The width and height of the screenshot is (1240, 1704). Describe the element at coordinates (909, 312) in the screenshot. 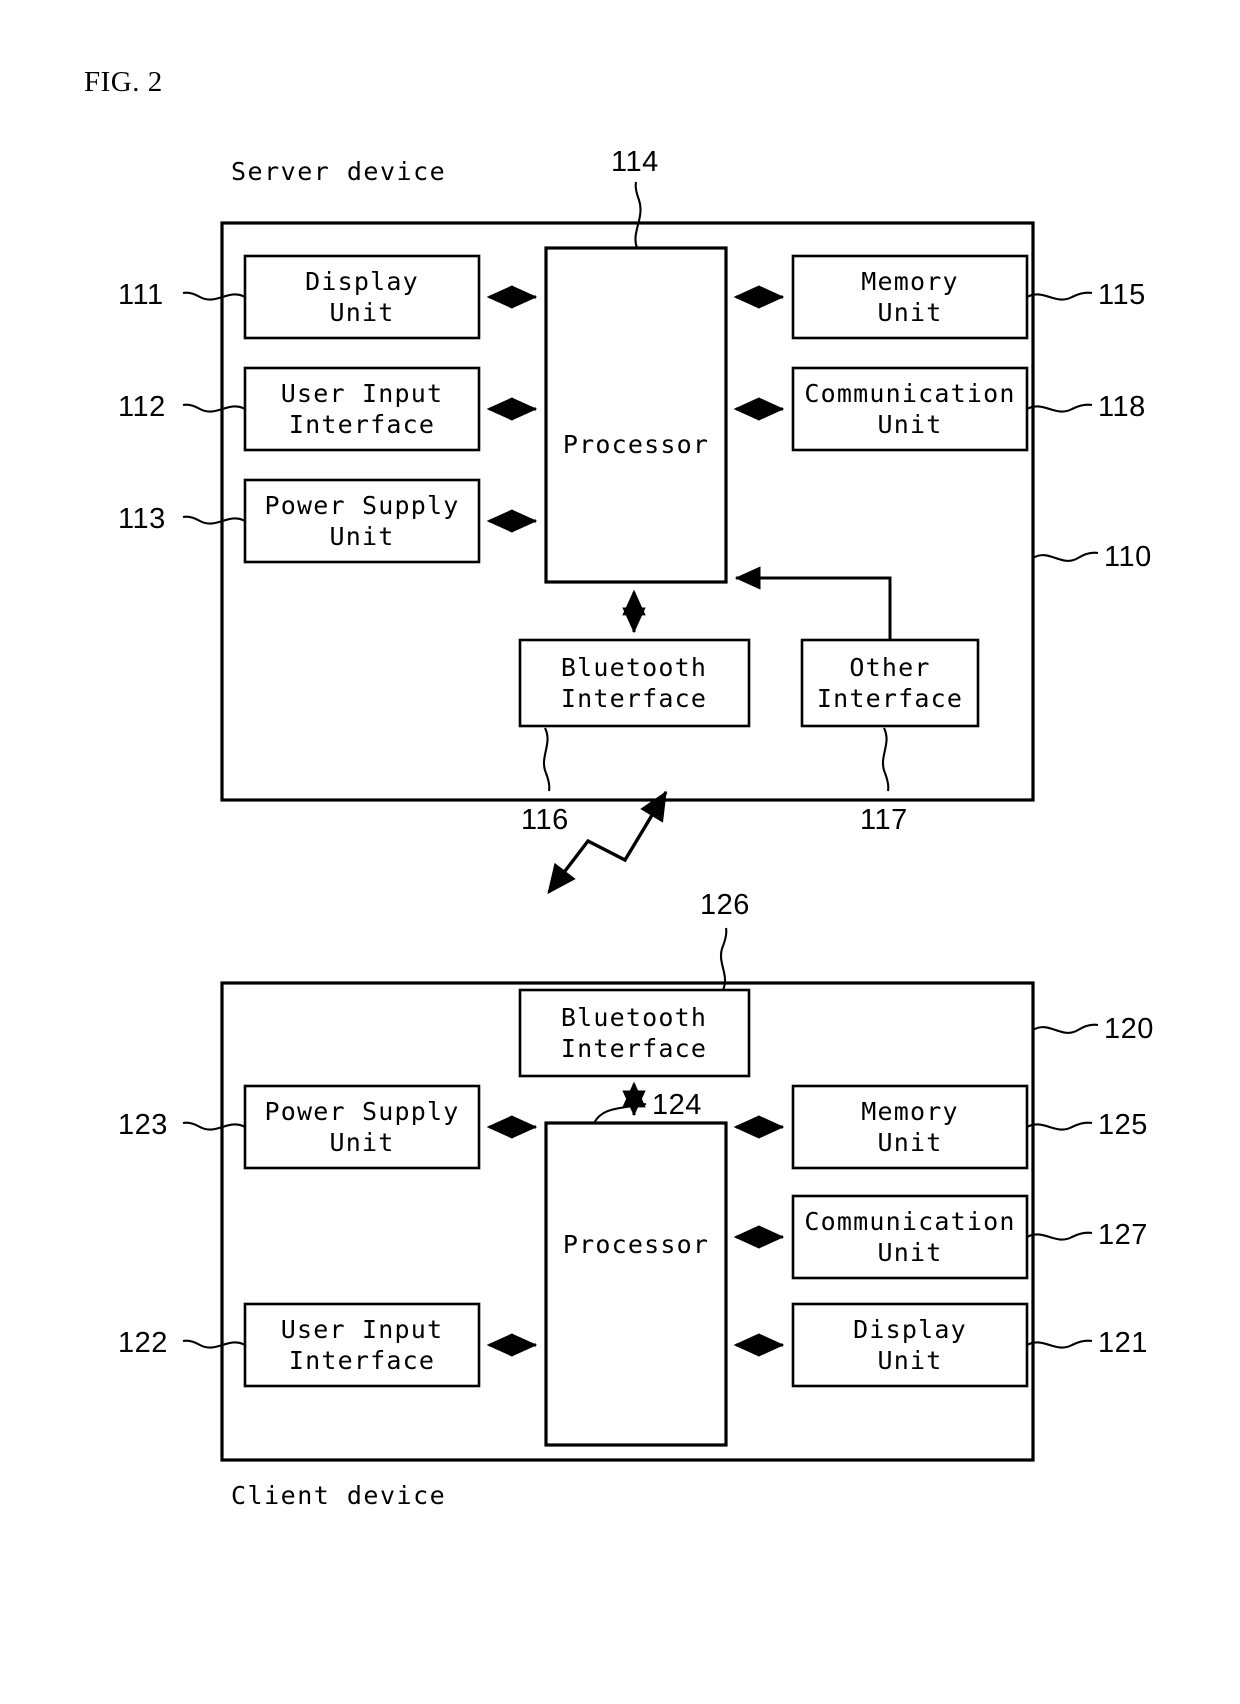

I see `server-memory-unit-label-line2: Unit` at that location.